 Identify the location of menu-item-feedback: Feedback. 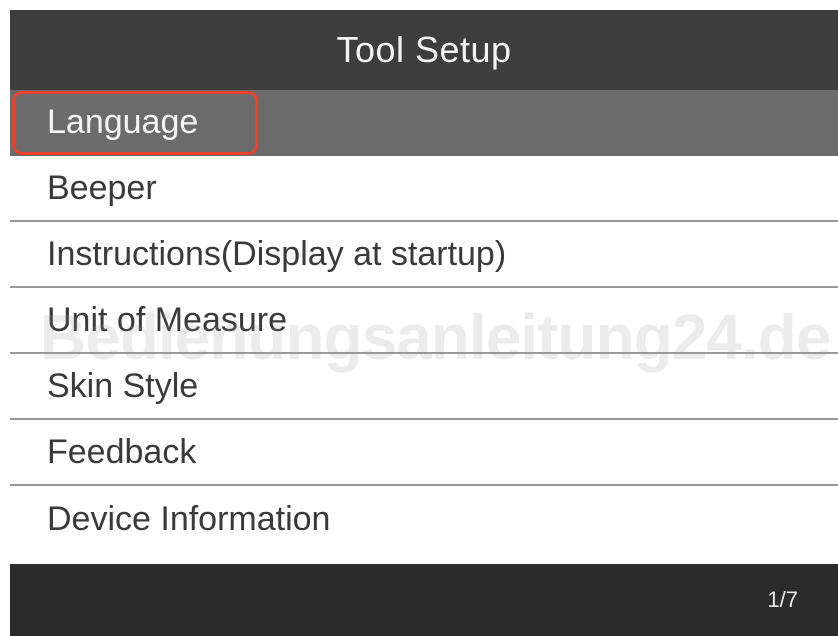
(424, 453).